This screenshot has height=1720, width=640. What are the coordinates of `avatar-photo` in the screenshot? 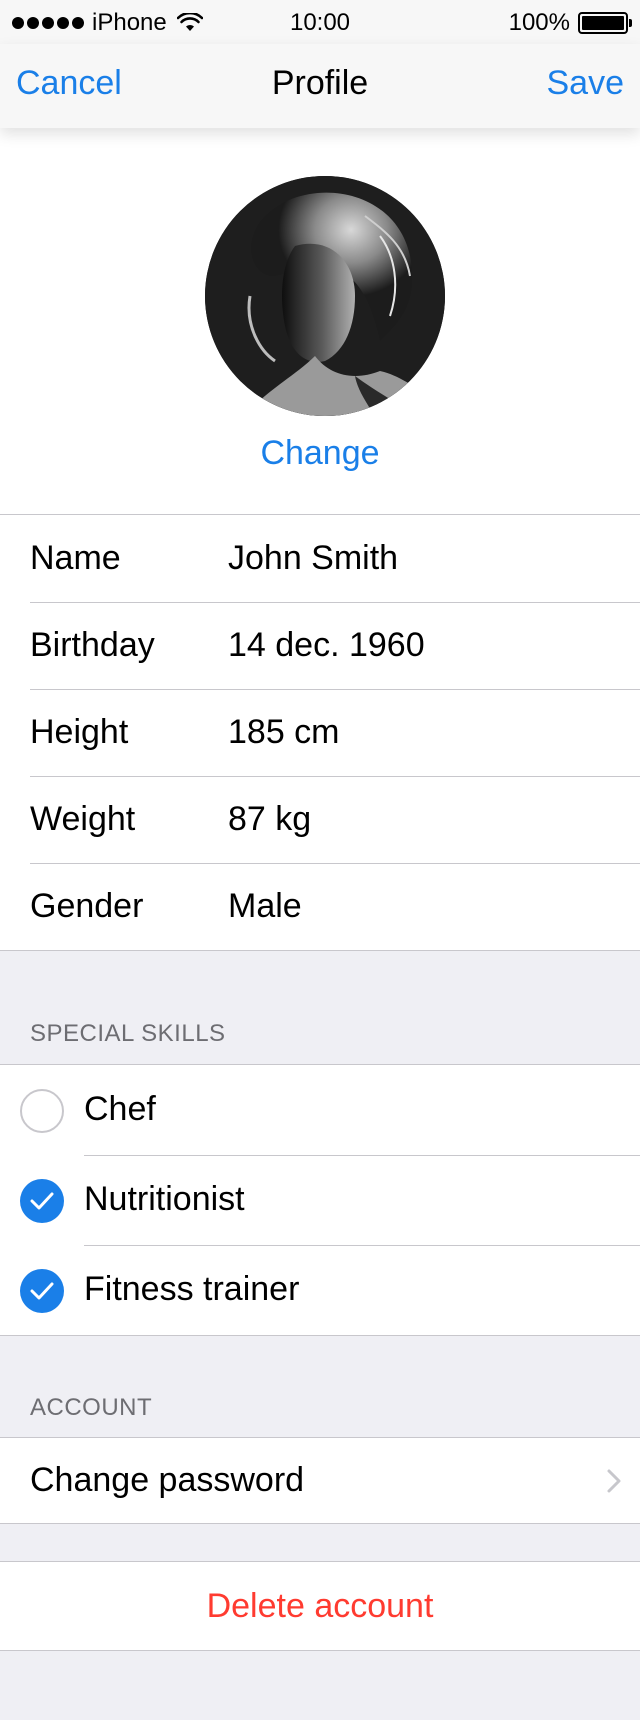 It's located at (325, 296).